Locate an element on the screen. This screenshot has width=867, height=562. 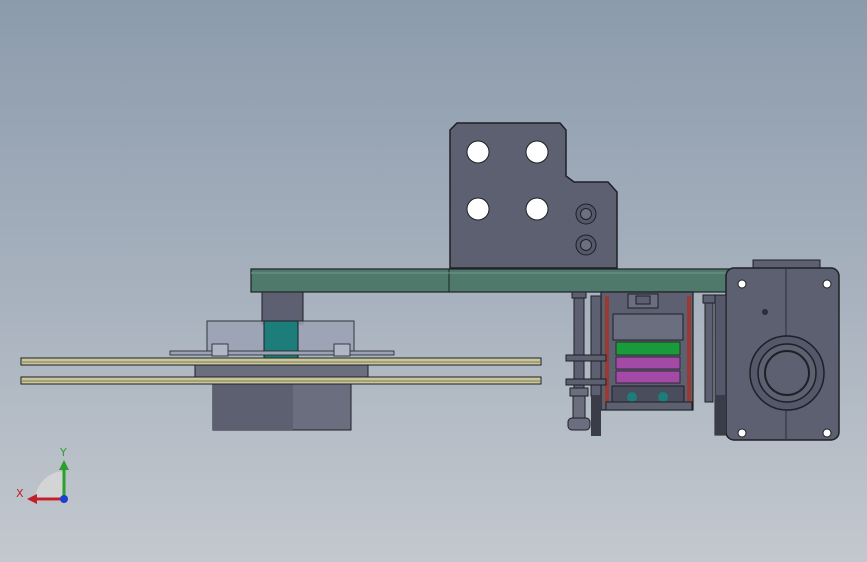
stepper-motor is located at coordinates (782, 350).